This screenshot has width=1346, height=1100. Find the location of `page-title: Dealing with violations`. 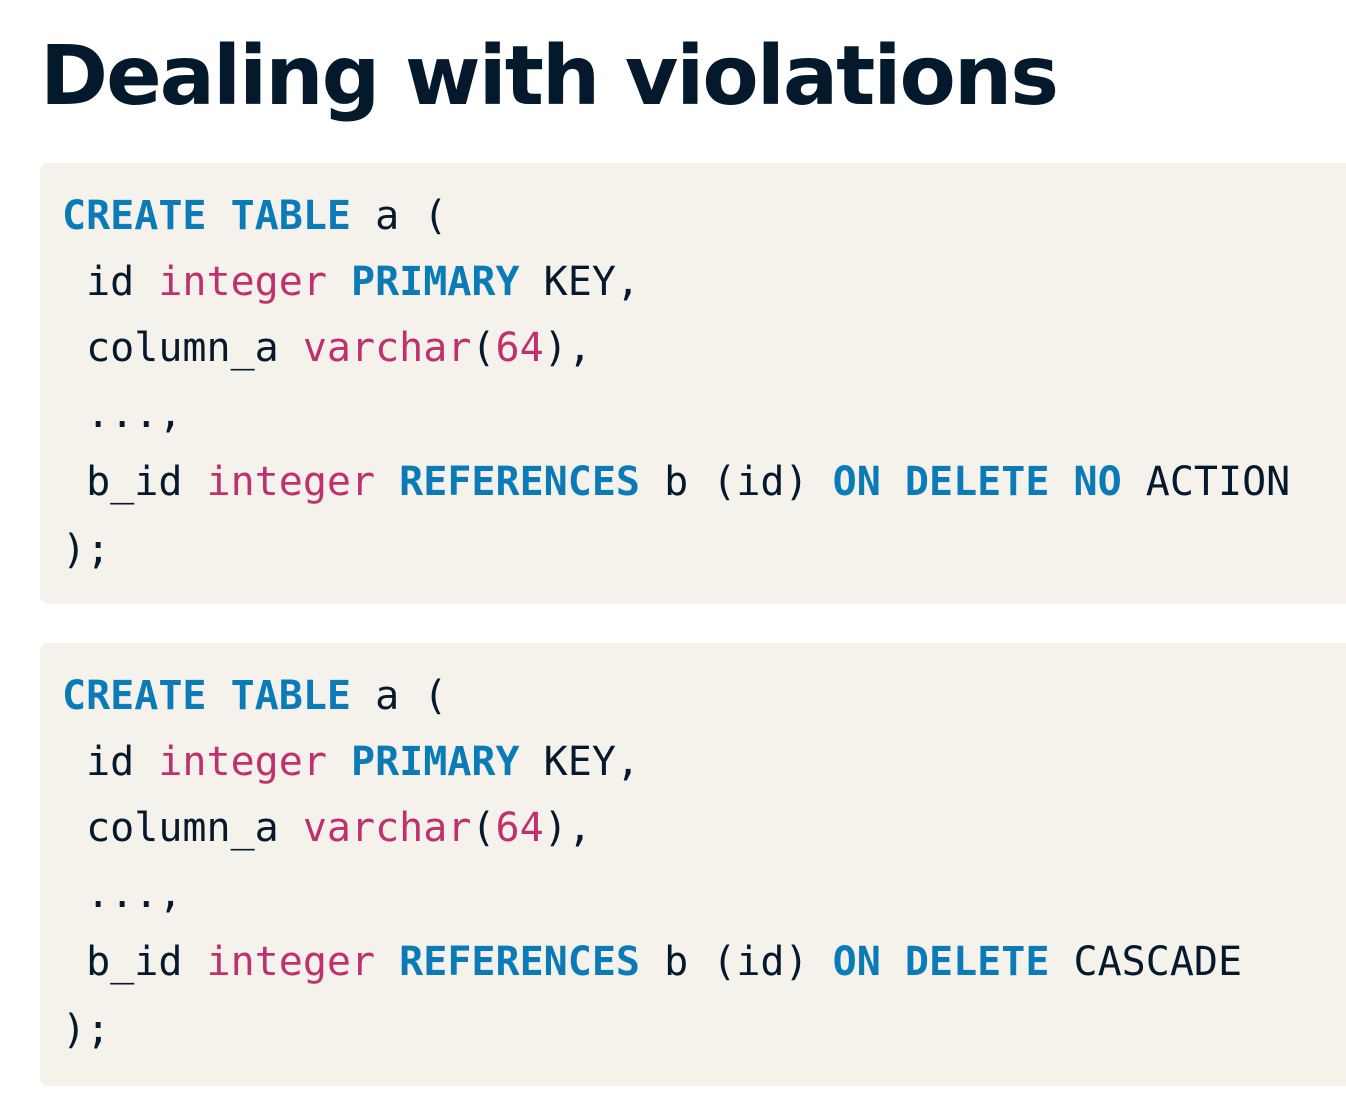

page-title: Dealing with violations is located at coordinates (549, 76).